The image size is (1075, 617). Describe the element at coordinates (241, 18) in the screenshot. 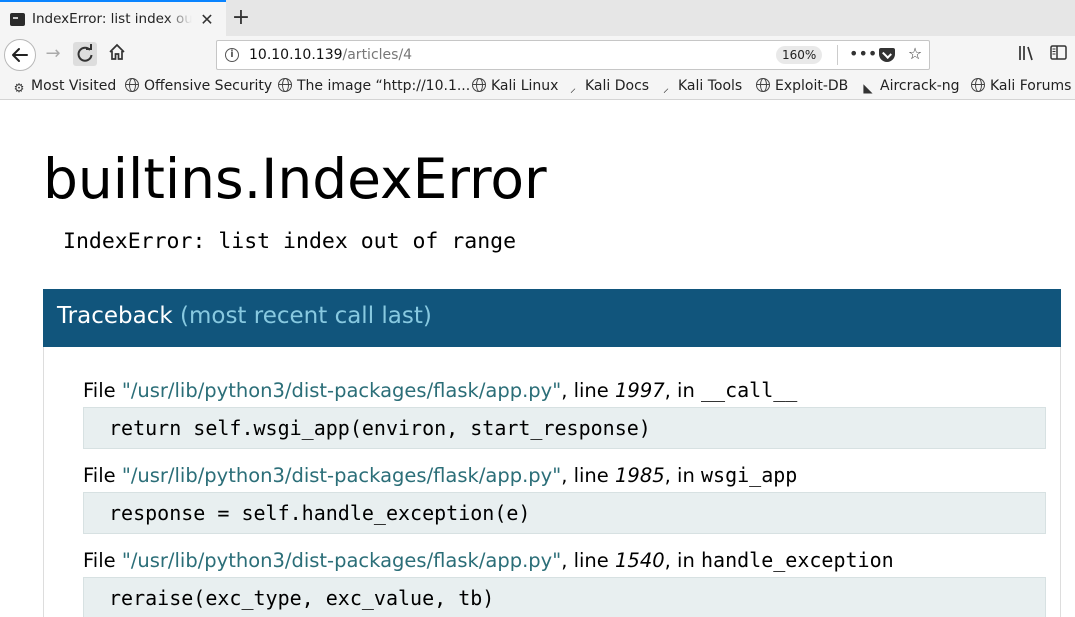

I see `new-tab-icon: +` at that location.